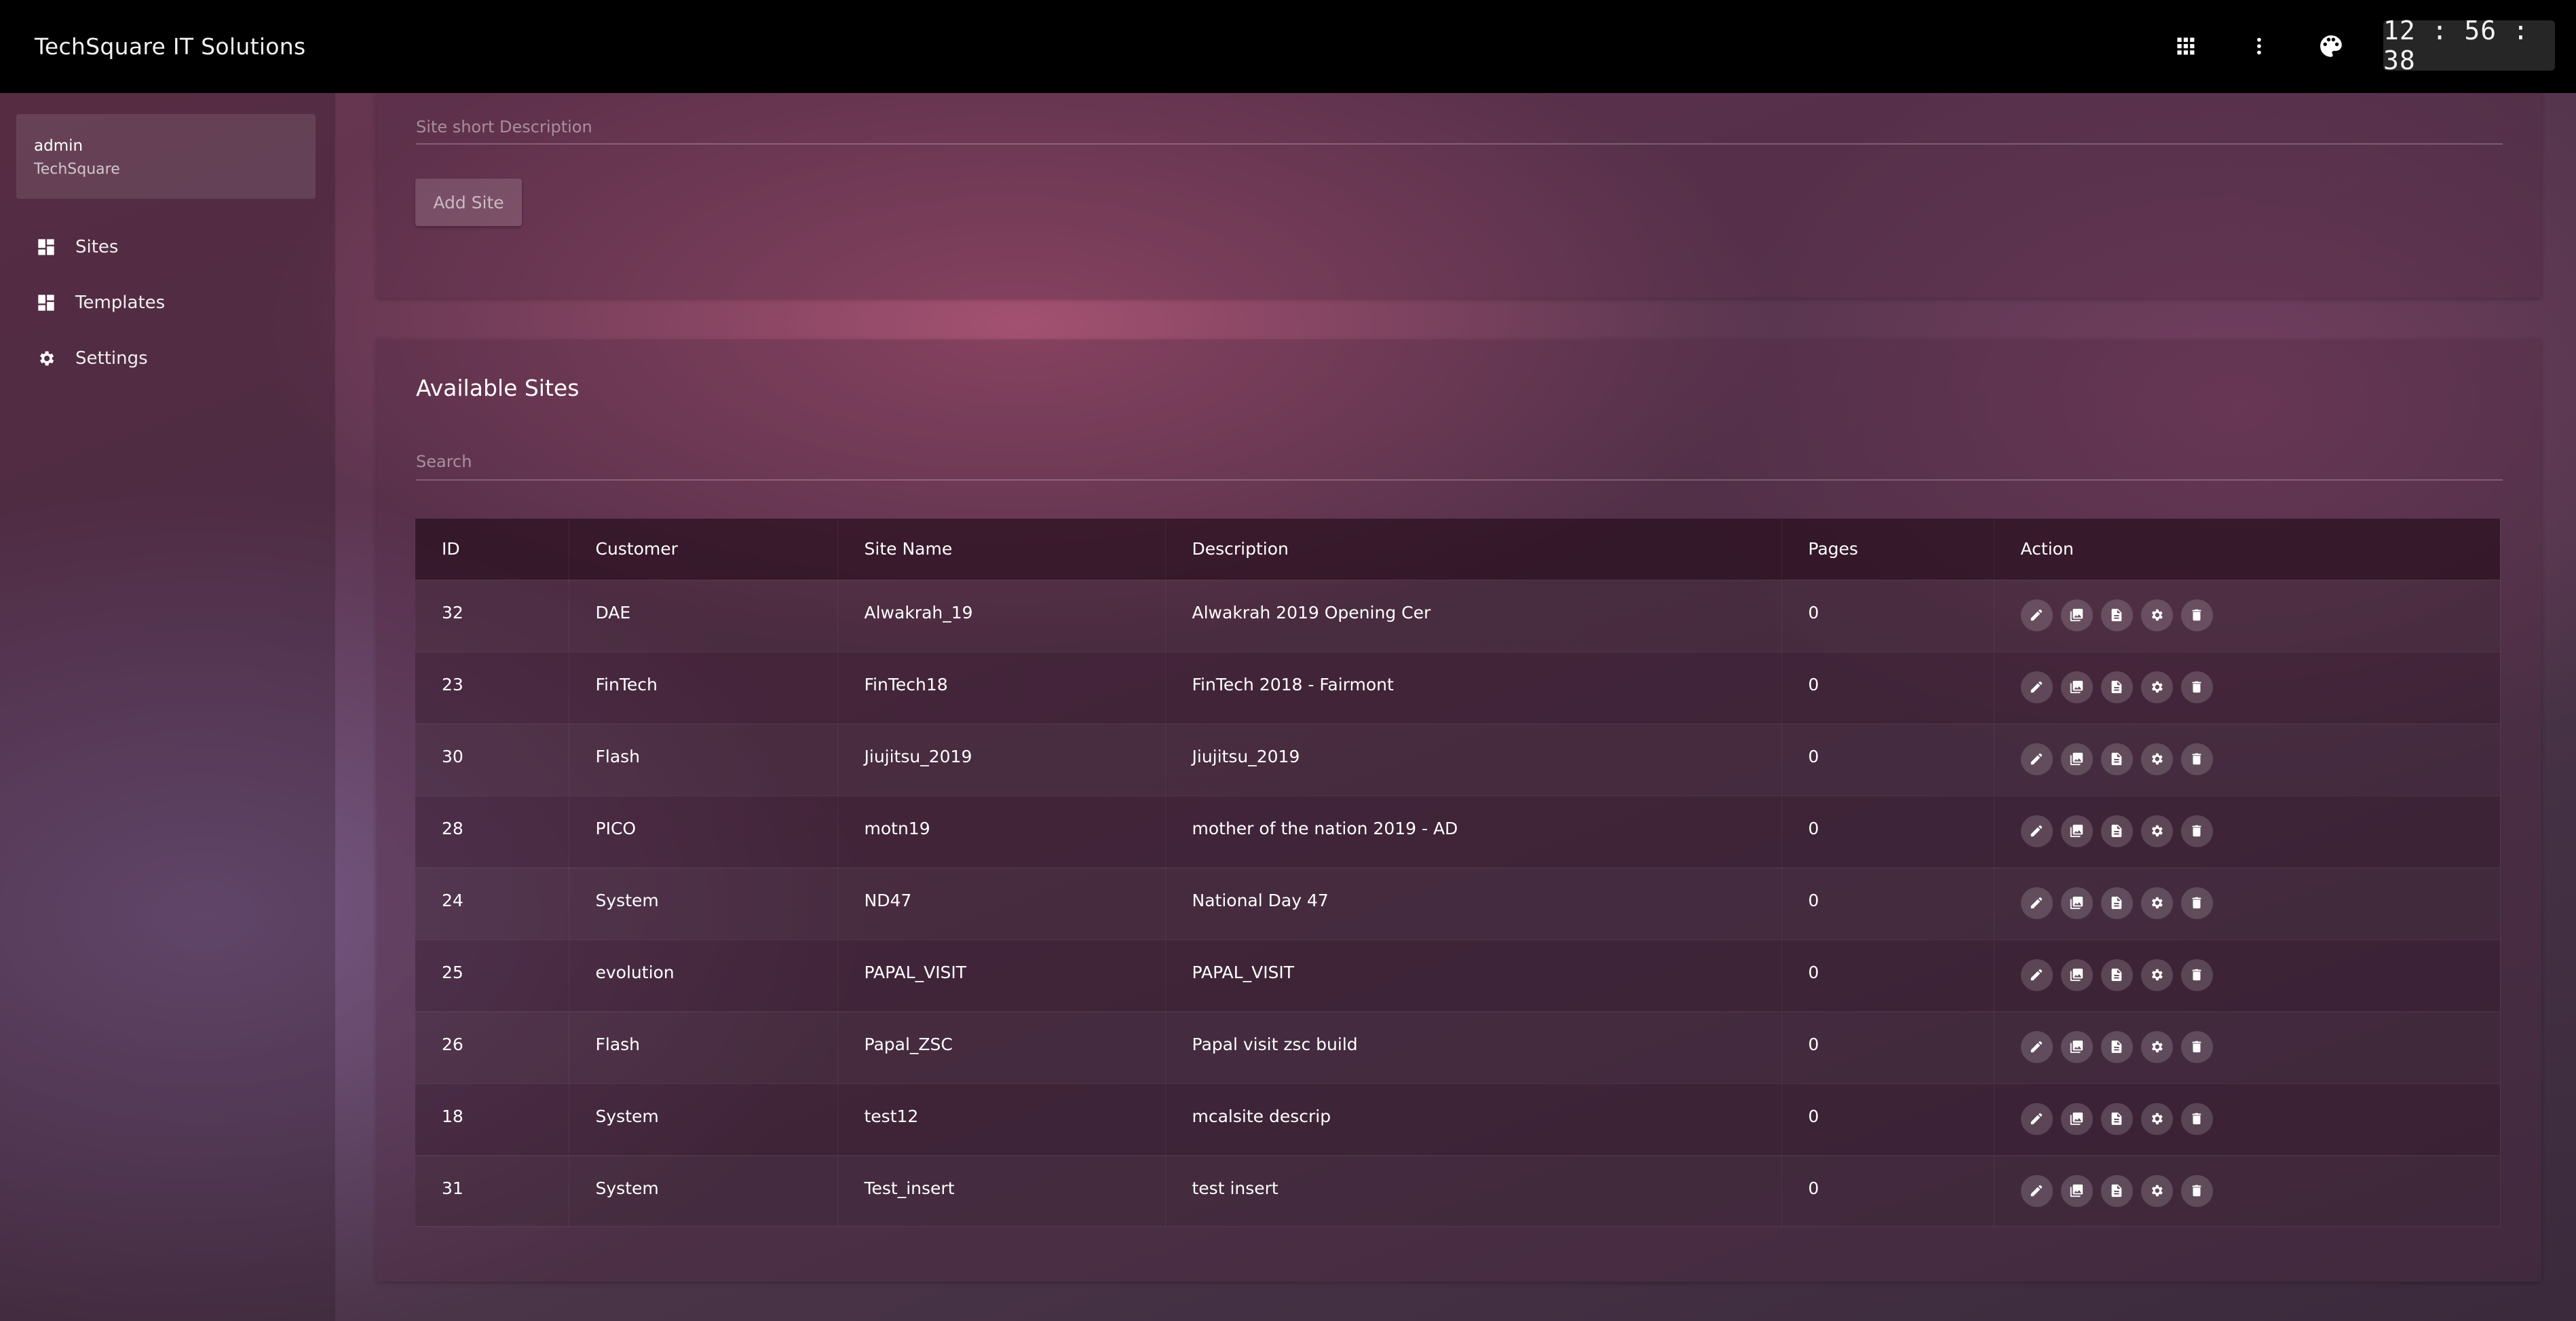  Describe the element at coordinates (46, 358) in the screenshot. I see `gear-icon` at that location.